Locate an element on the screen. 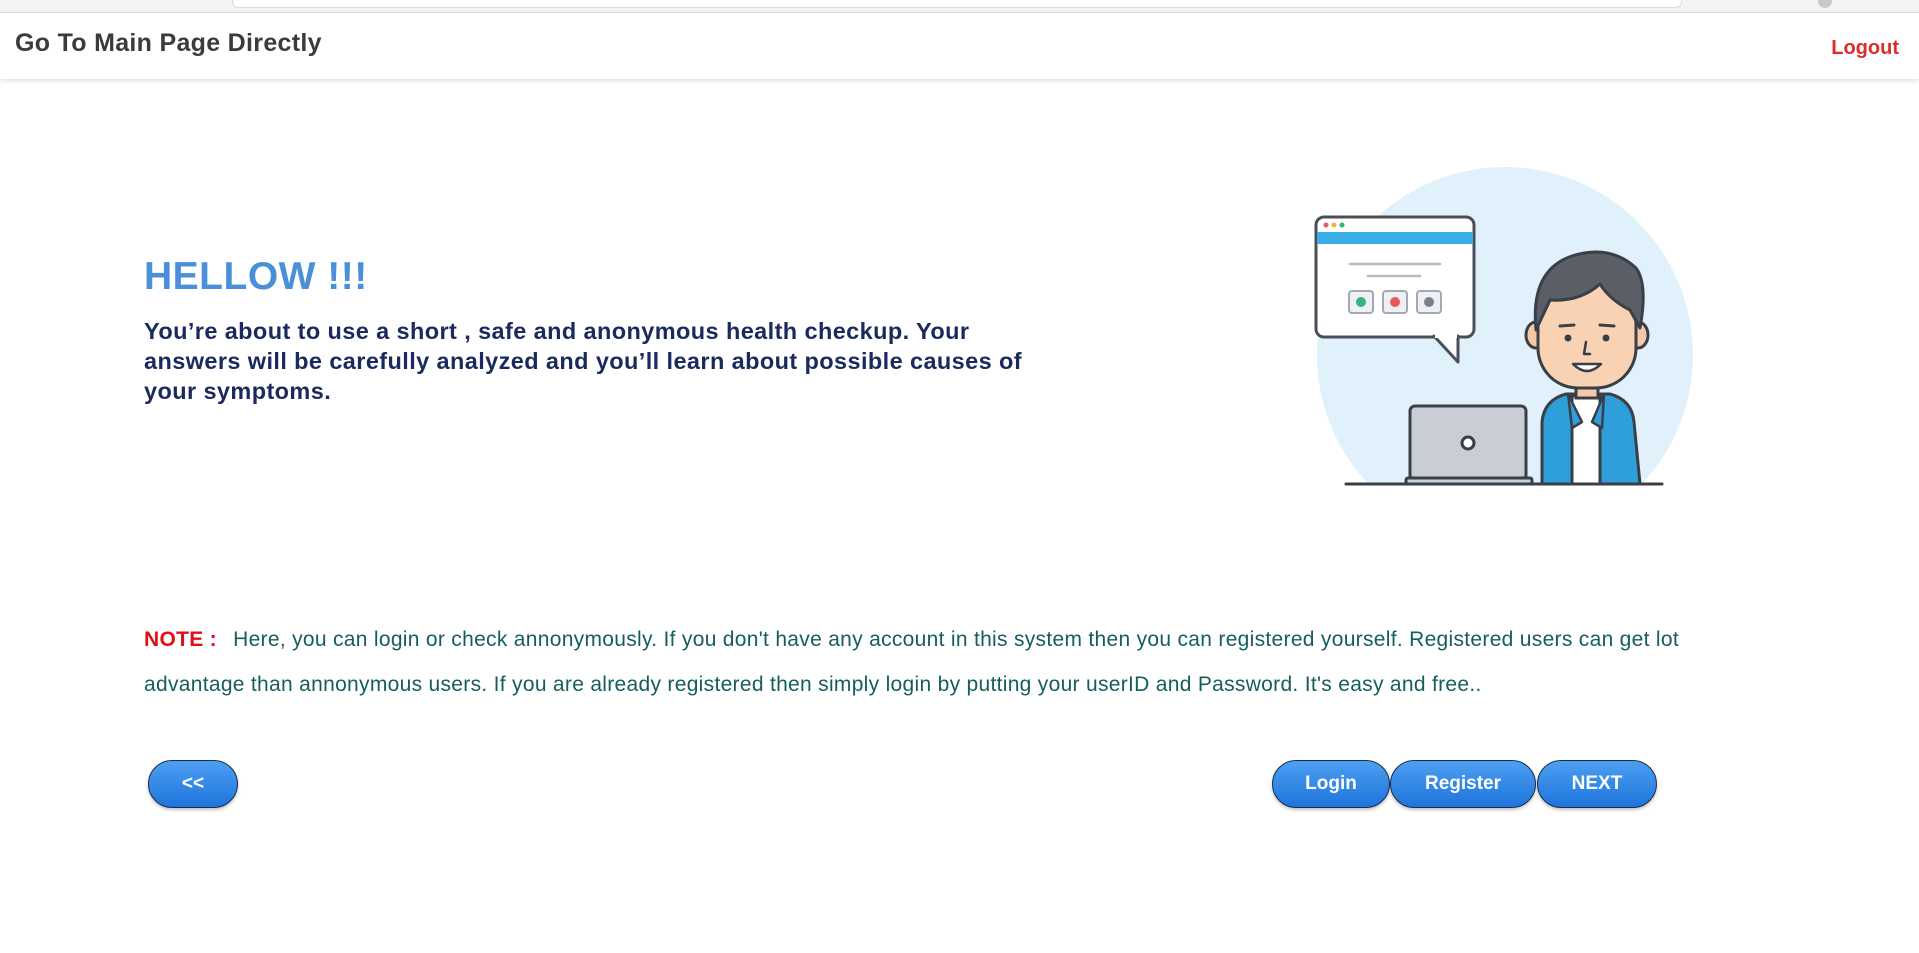  person-with-laptop-illustration is located at coordinates (1505, 328).